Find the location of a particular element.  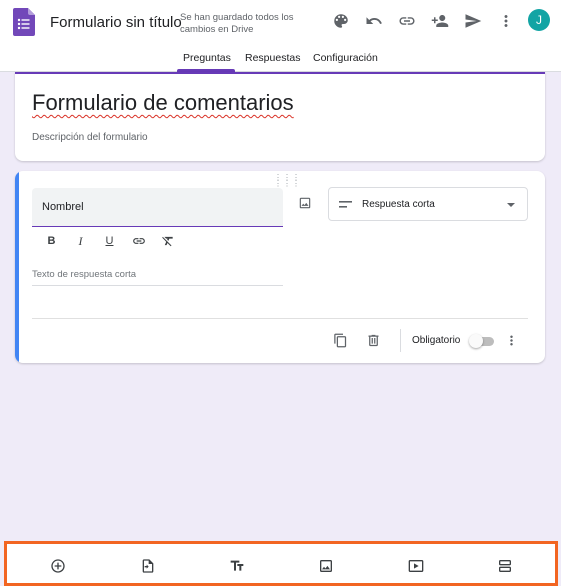

forms-logo-icon is located at coordinates (24, 22).